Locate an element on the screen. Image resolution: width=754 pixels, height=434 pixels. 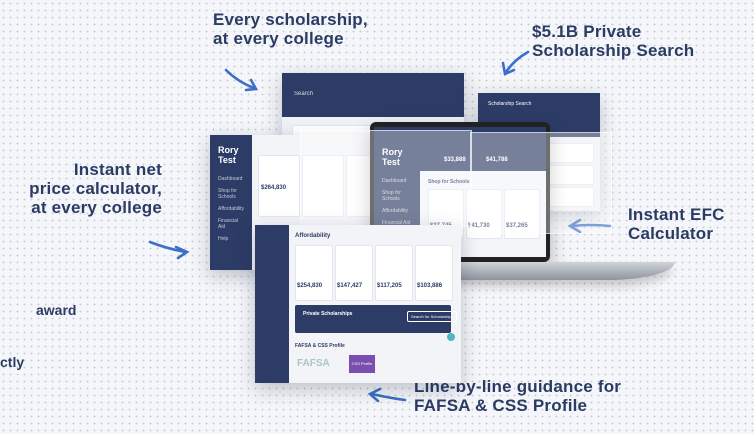
right-screen-title: Scholarship Search is located at coordinates (510, 104).